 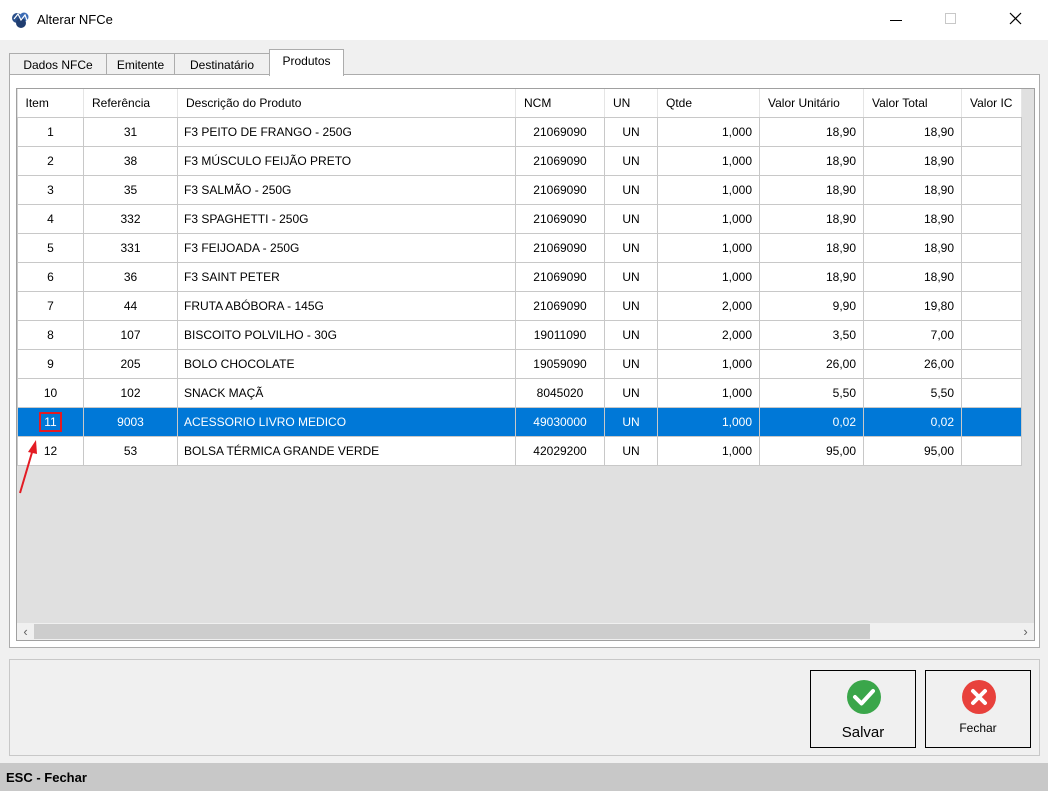 I want to click on tab-emitente: Emitente, so click(x=140, y=64).